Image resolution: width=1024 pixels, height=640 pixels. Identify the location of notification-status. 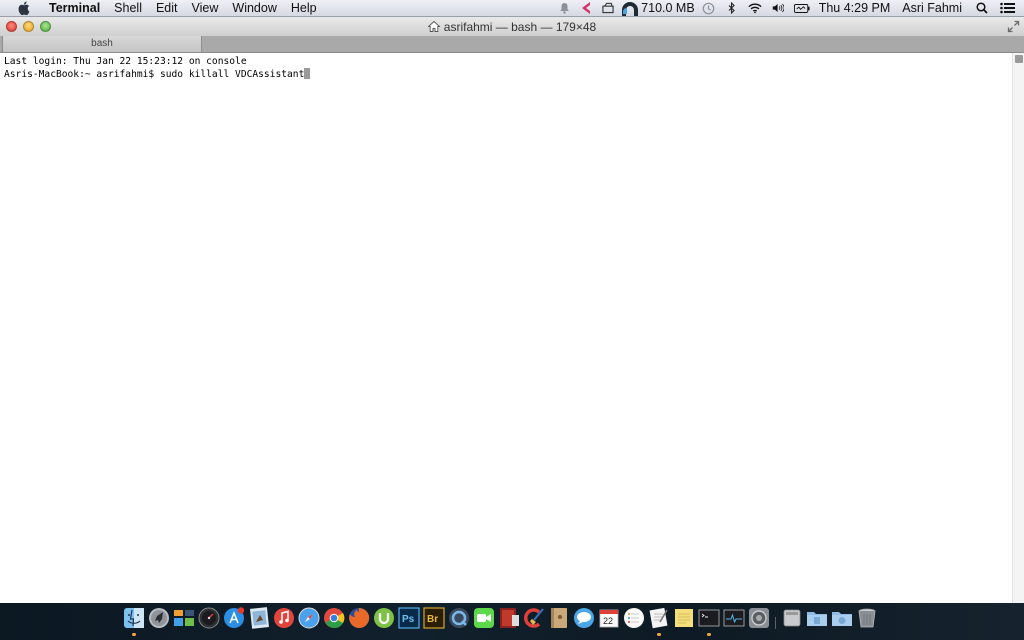
(564, 8).